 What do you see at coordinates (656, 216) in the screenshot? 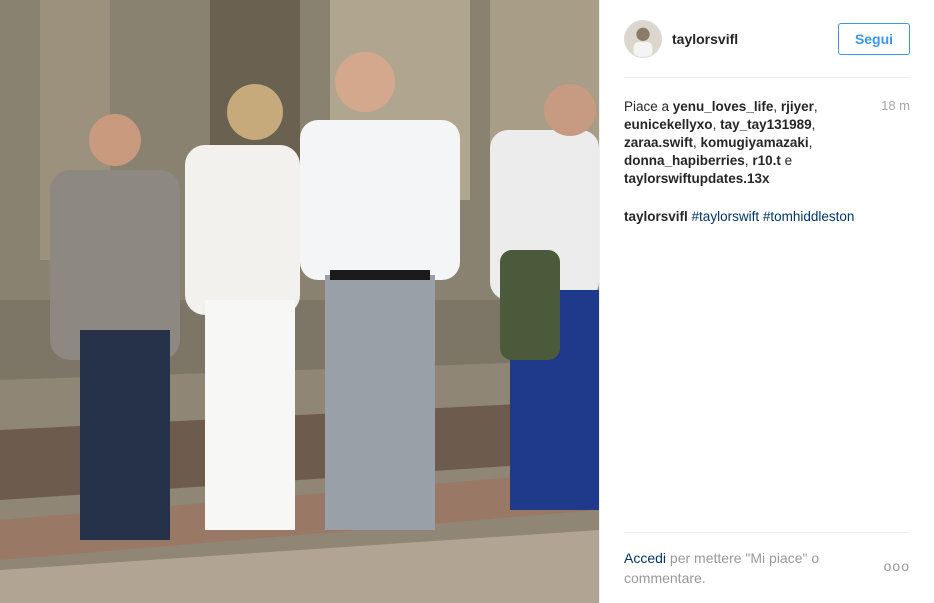
I see `caption-username: taylorsvifl` at bounding box center [656, 216].